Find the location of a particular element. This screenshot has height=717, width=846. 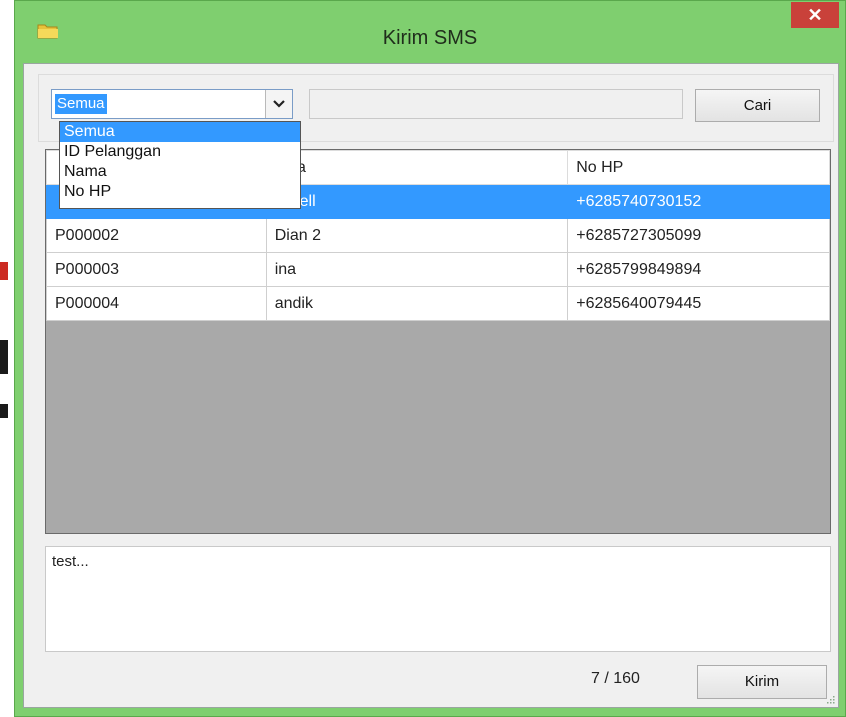

send-button: Kirim is located at coordinates (762, 682).